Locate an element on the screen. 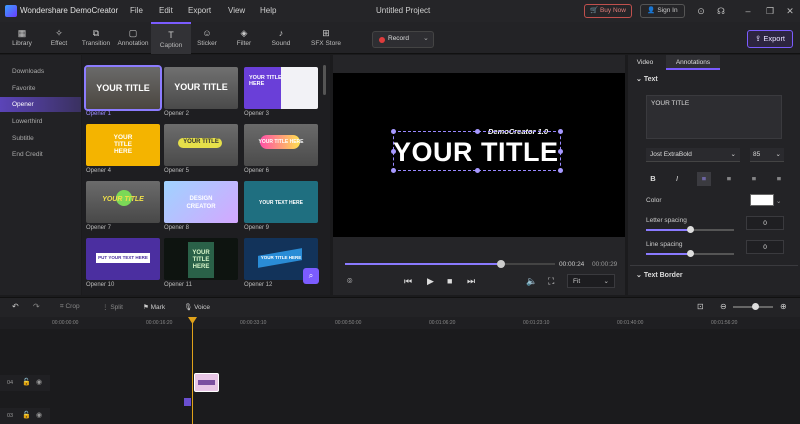 The image size is (800, 424). clip-marker is located at coordinates (187, 402).